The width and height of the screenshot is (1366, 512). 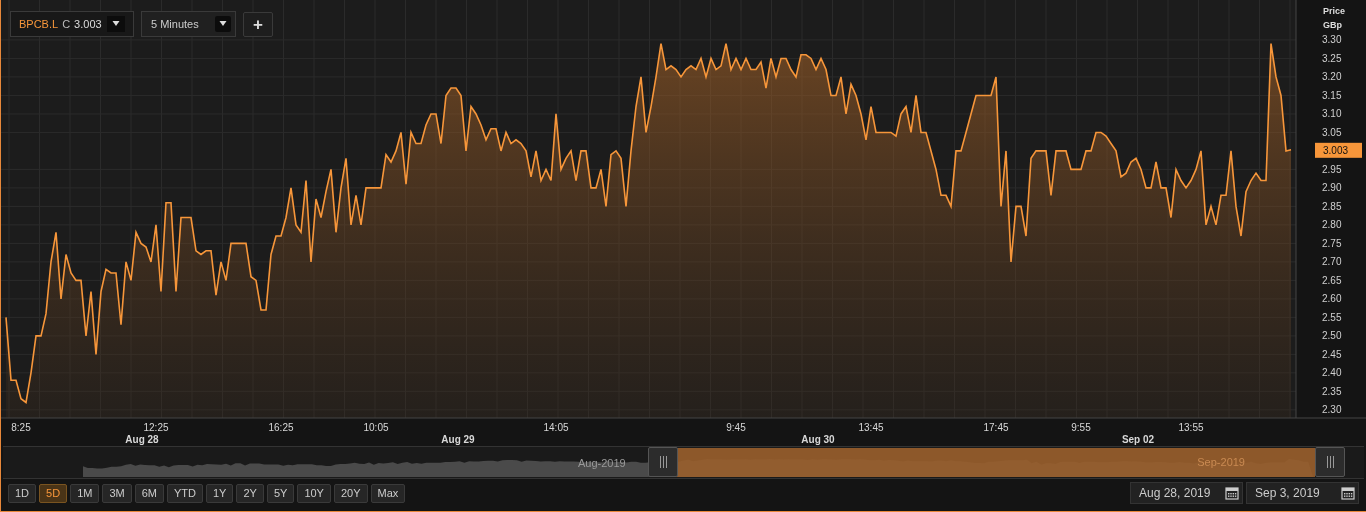 I want to click on y-tick-label: 3.25, so click(x=1332, y=58).